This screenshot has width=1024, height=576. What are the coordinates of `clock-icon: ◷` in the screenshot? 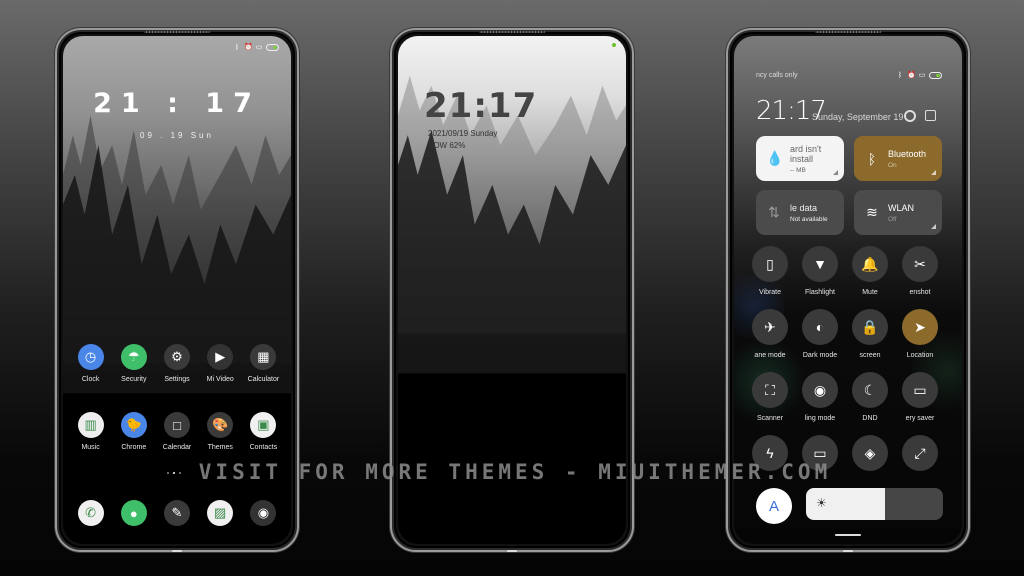 It's located at (90, 357).